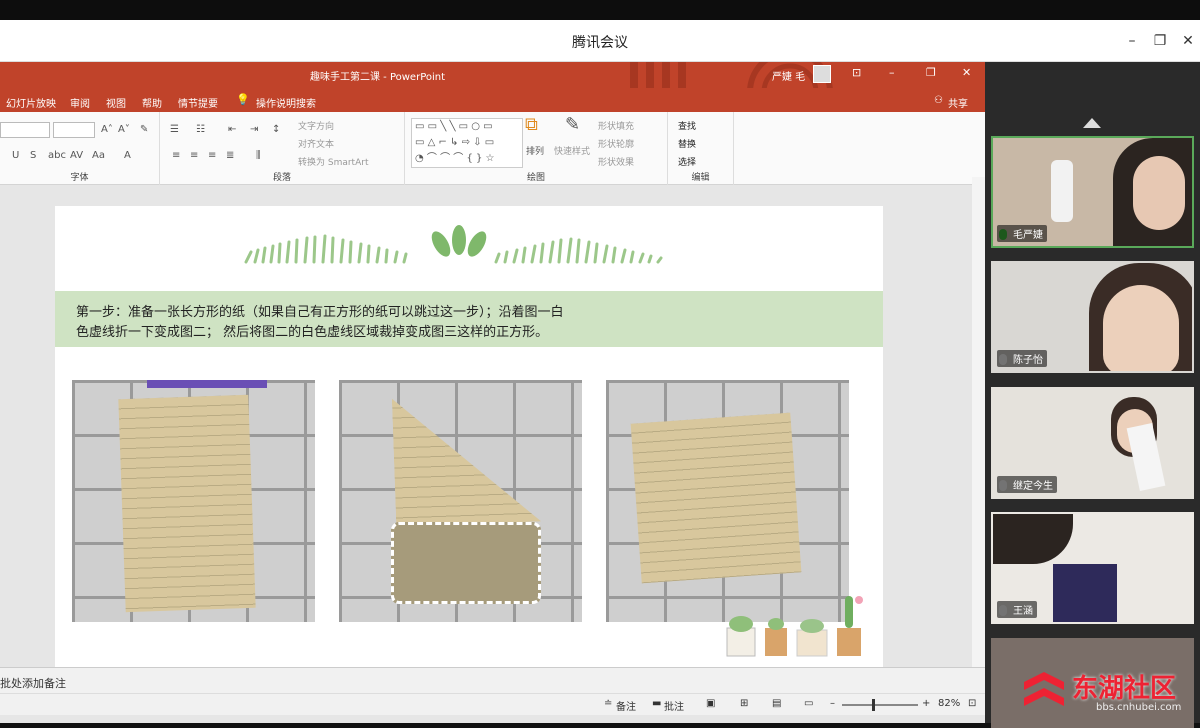  What do you see at coordinates (312, 332) in the screenshot?
I see `instruction-line-2: 色虚线折一下变成图二； 然后将图二的白色虚线区域裁掉变成图三这样的正方形。` at bounding box center [312, 332].